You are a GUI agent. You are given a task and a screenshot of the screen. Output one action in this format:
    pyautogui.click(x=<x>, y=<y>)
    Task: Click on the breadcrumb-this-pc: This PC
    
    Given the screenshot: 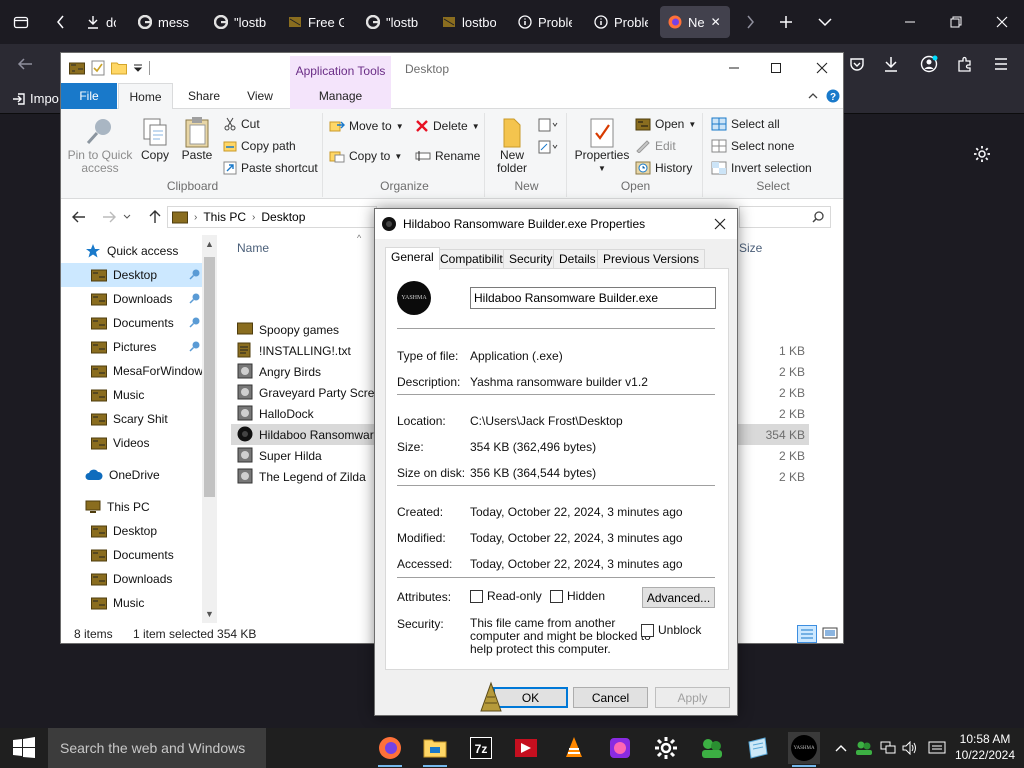 What is the action you would take?
    pyautogui.click(x=224, y=217)
    